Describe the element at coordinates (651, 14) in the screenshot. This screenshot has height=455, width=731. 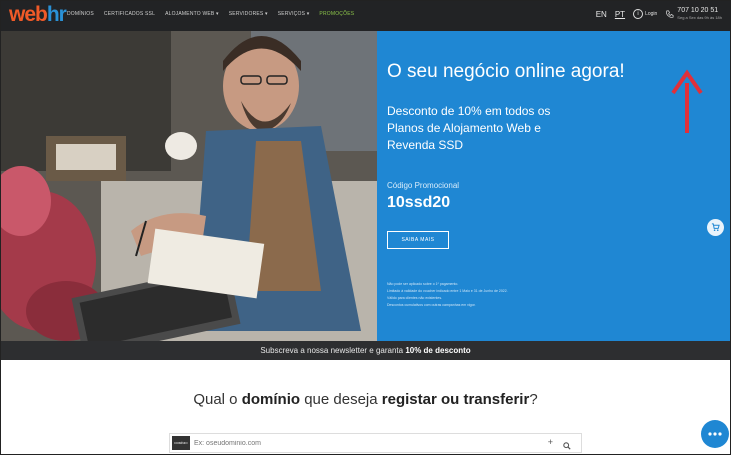
I see `login-label: Login` at that location.